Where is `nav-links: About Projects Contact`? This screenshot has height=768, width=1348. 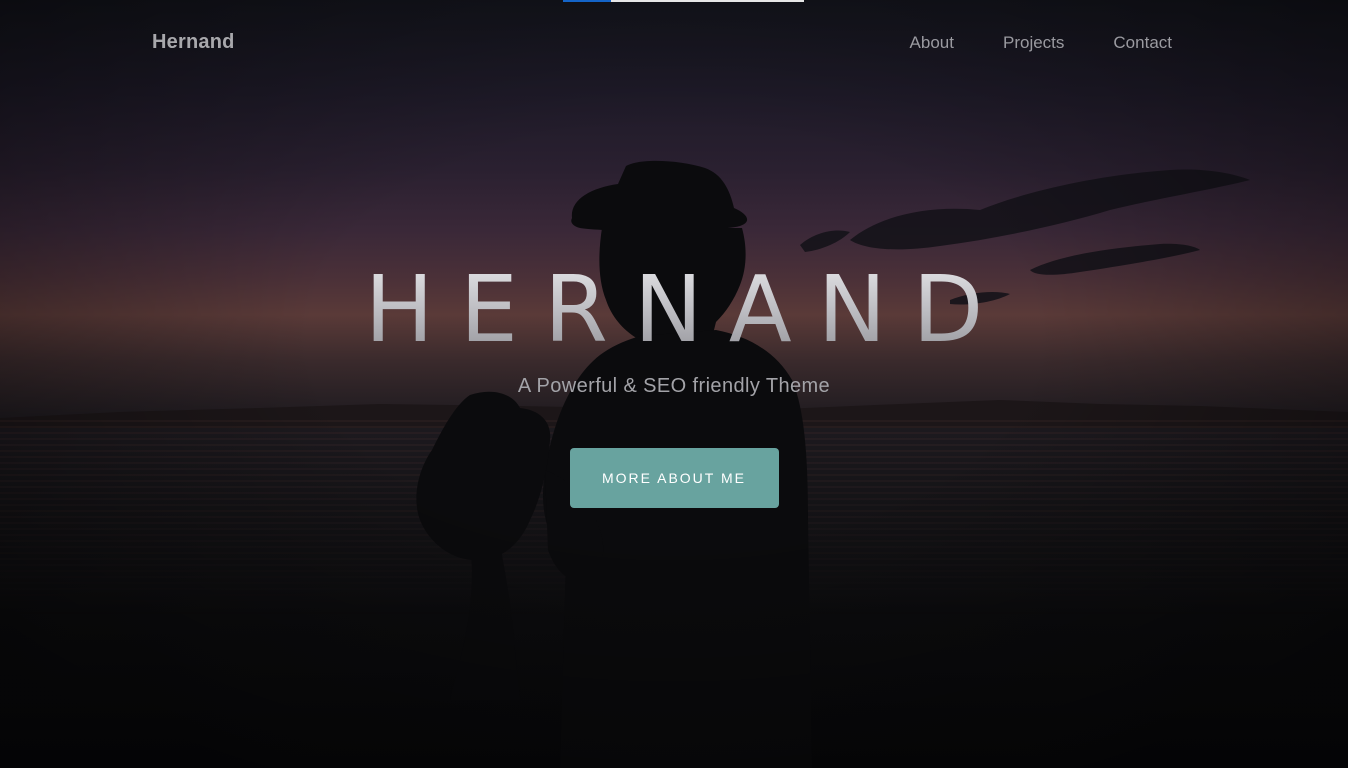
nav-links: About Projects Contact is located at coordinates (1041, 43).